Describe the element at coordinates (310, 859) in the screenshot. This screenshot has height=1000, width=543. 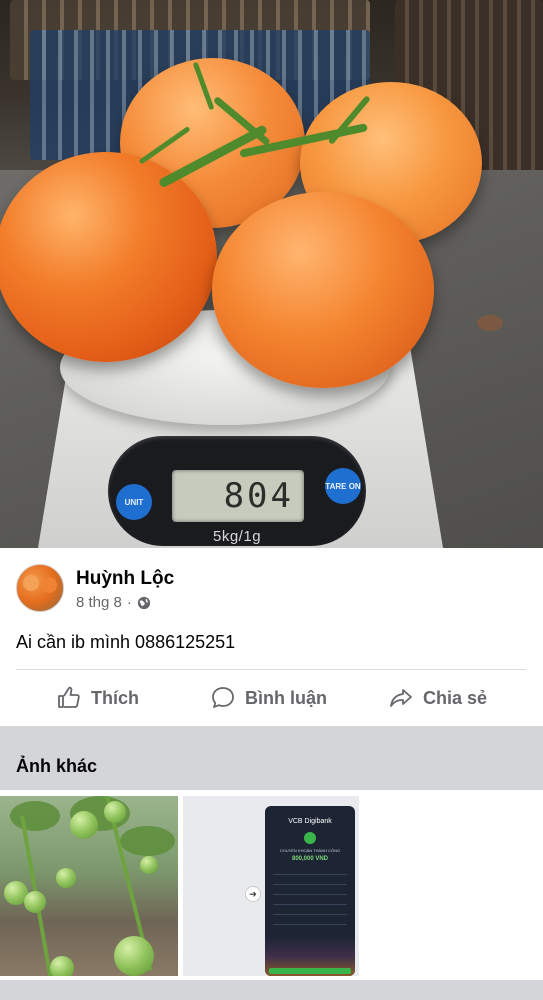
I see `transfer-amount: 800,000 VND` at that location.